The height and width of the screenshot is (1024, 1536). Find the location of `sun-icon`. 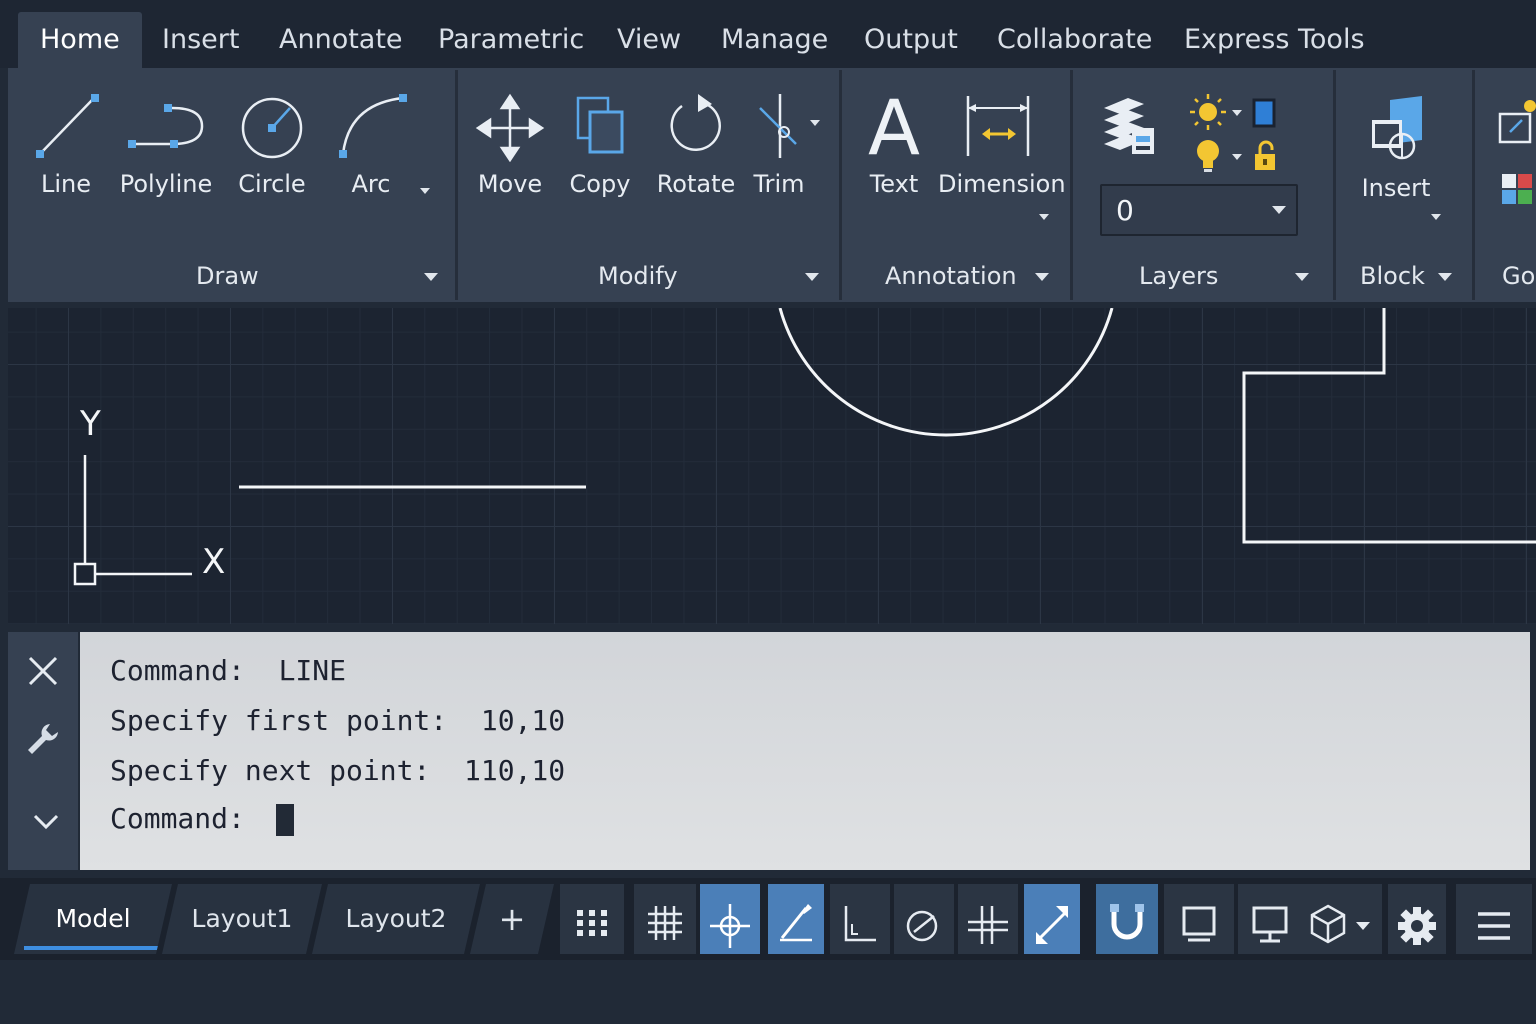

sun-icon is located at coordinates (1208, 112).